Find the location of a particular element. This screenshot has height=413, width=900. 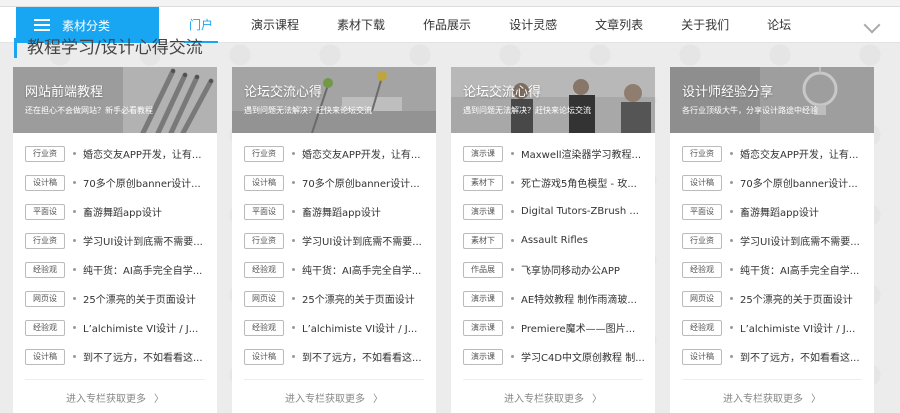

nav-item-articles: 文章列表 is located at coordinates (619, 25).